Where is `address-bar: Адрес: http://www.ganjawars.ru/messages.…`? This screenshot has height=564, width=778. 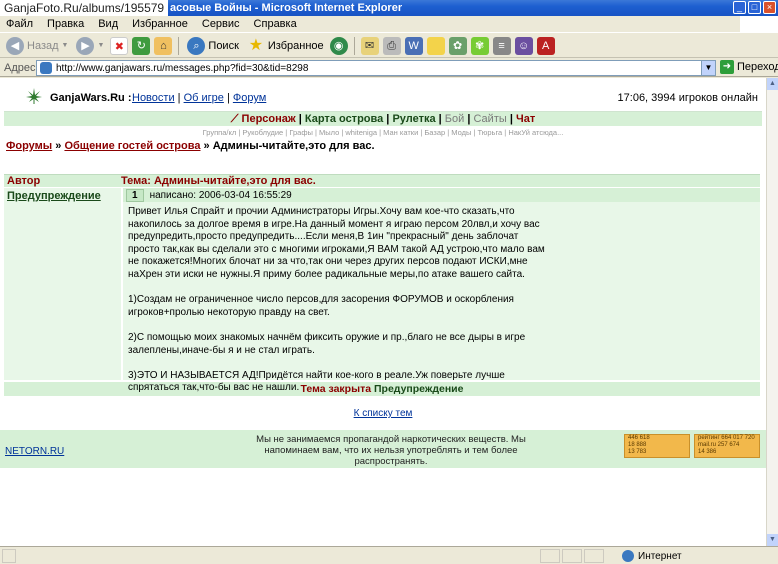 address-bar: Адрес: http://www.ganjawars.ru/messages.… is located at coordinates (389, 68).